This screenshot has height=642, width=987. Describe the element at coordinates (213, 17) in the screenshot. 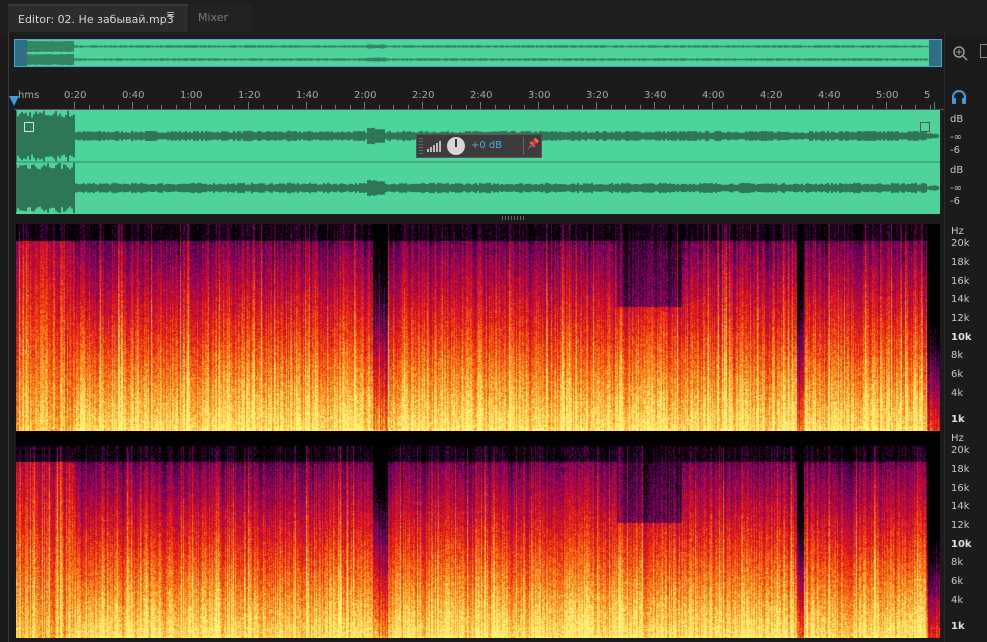

I see `tab-mixer-label: Mixer` at that location.